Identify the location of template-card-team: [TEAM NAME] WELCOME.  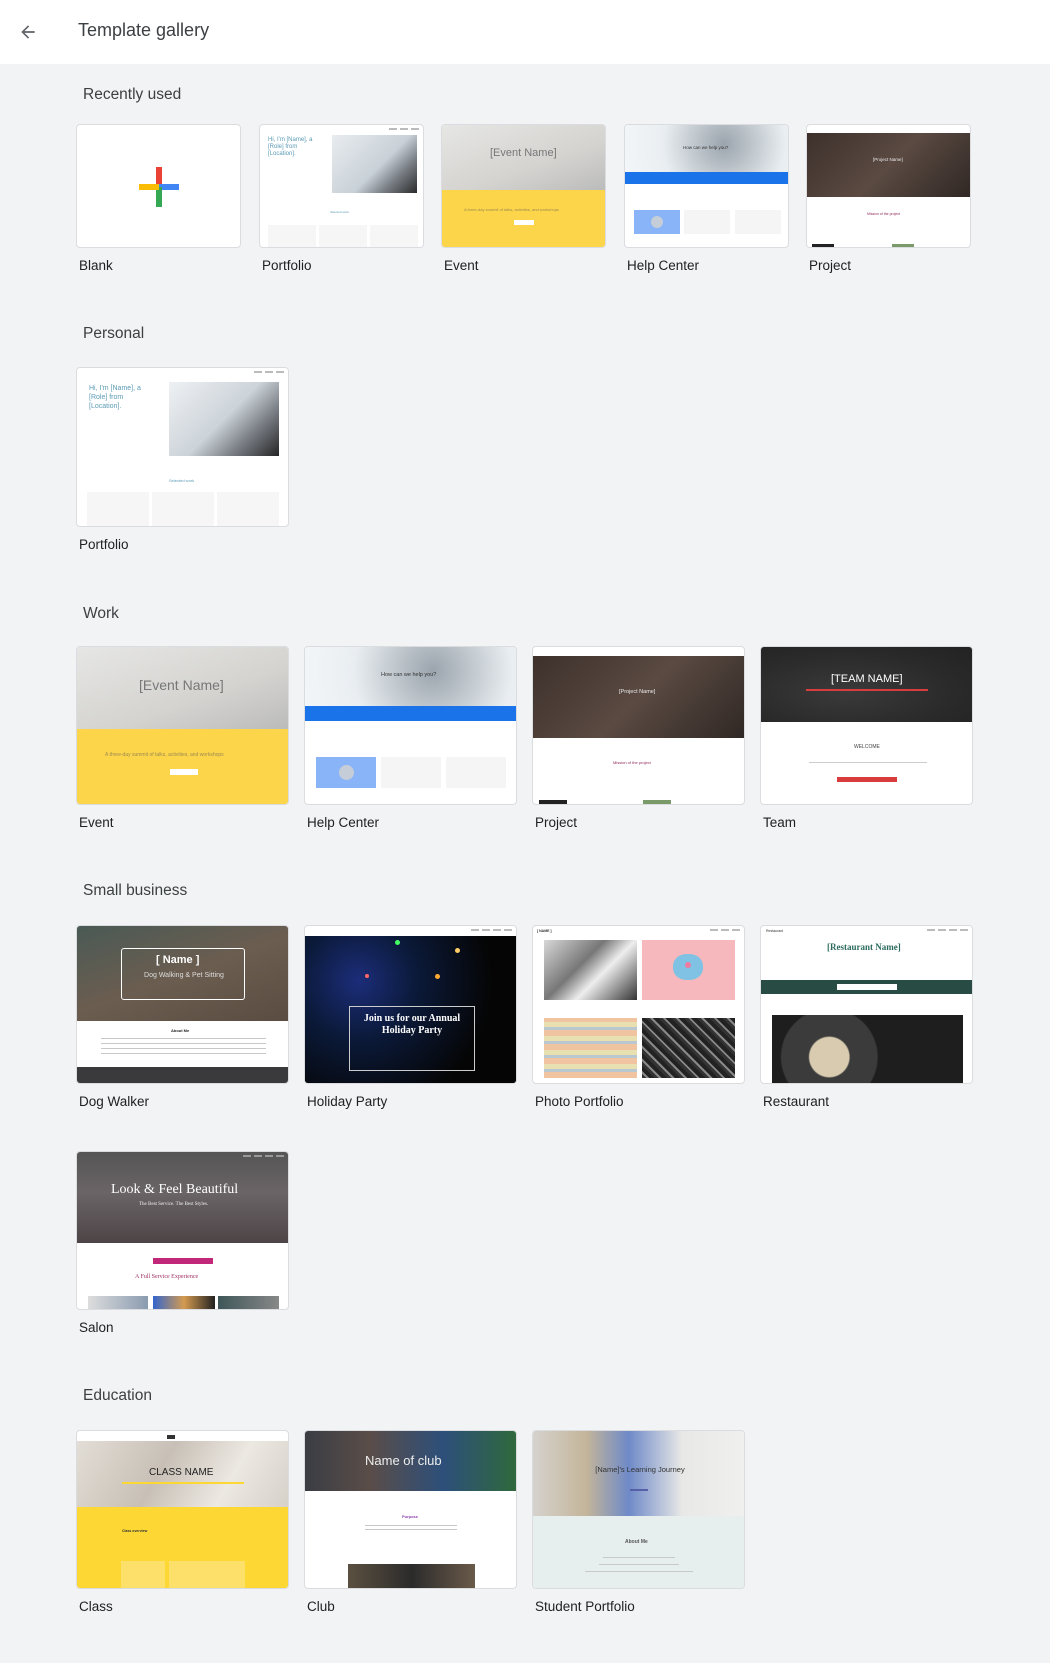
(866, 725).